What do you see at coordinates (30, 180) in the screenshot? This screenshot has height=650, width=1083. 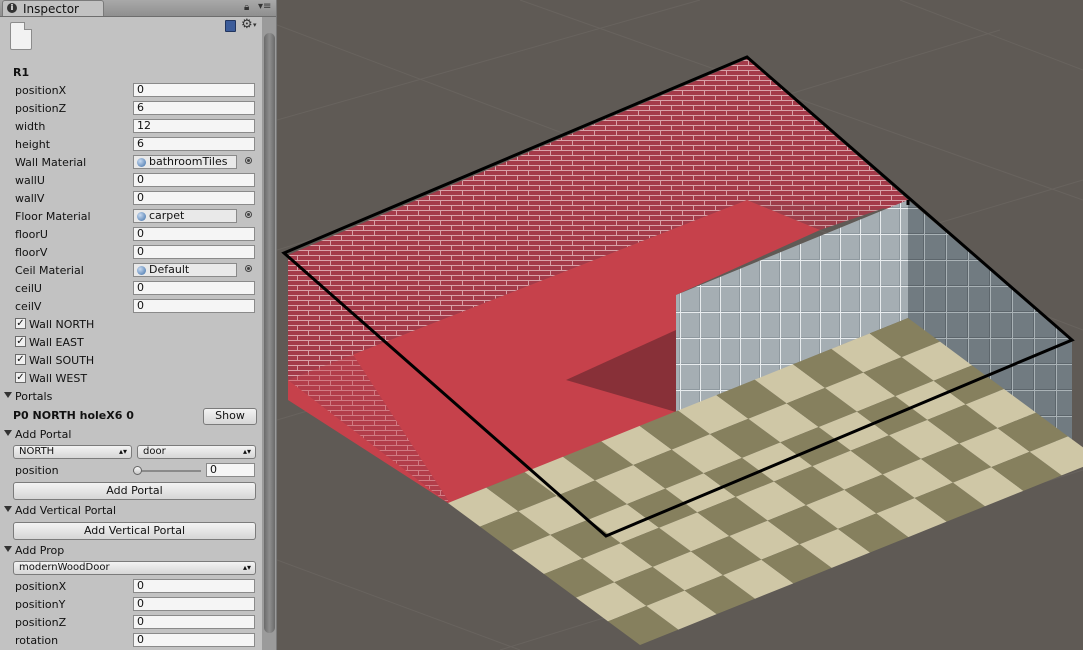 I see `field-label: wallU` at bounding box center [30, 180].